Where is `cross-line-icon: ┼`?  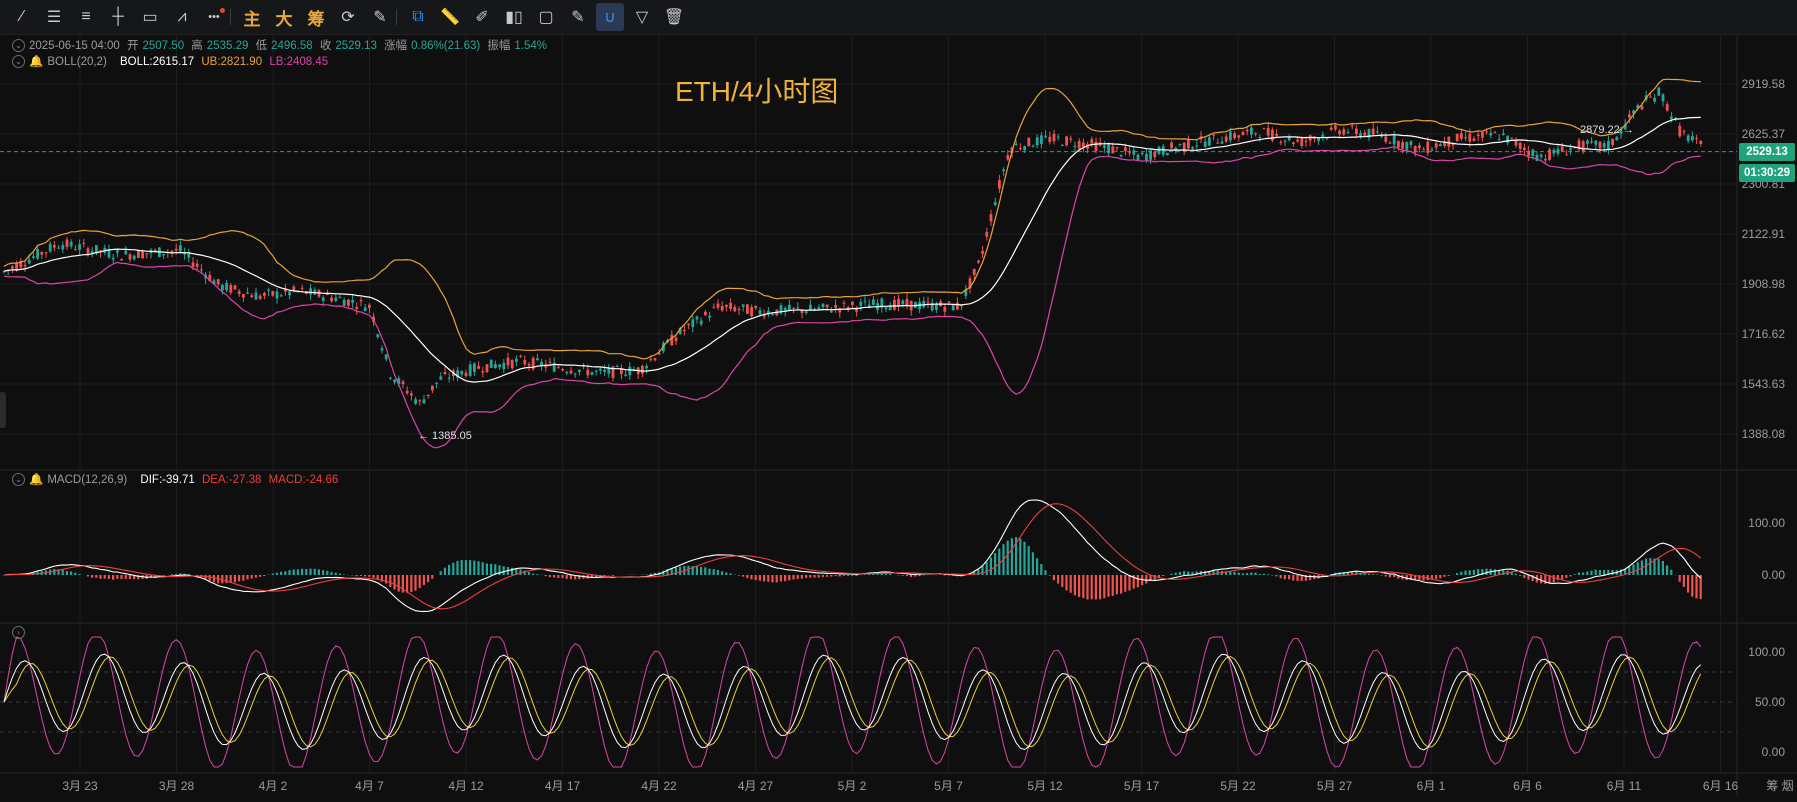
cross-line-icon: ┼ is located at coordinates (118, 17).